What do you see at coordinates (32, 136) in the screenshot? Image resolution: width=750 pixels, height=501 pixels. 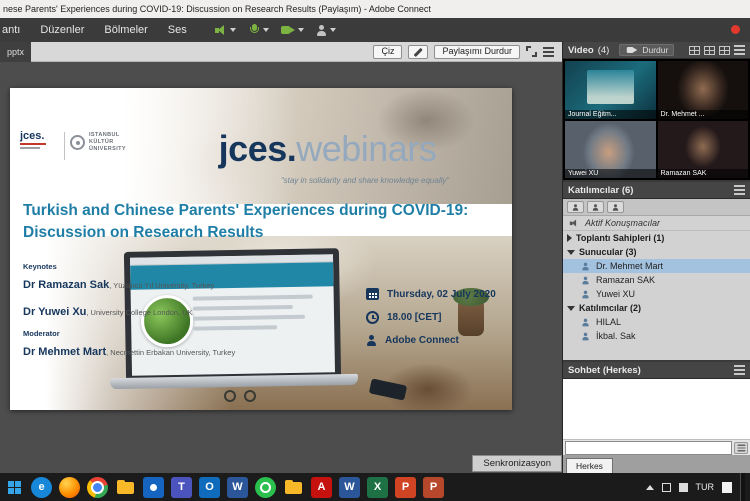 I see `jces-logo-text: jces.` at bounding box center [32, 136].